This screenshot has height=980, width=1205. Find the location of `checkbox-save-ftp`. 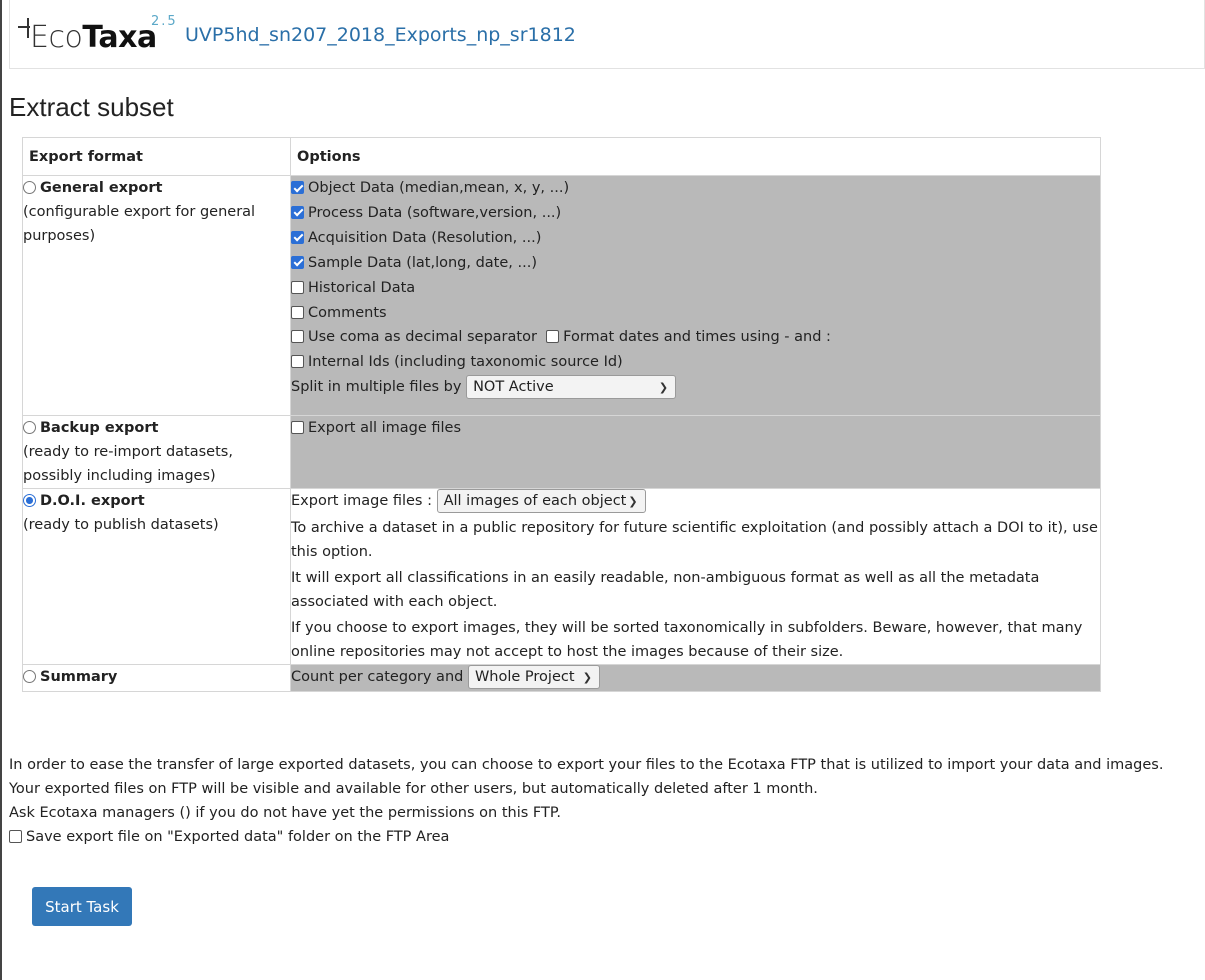

checkbox-save-ftp is located at coordinates (15, 836).